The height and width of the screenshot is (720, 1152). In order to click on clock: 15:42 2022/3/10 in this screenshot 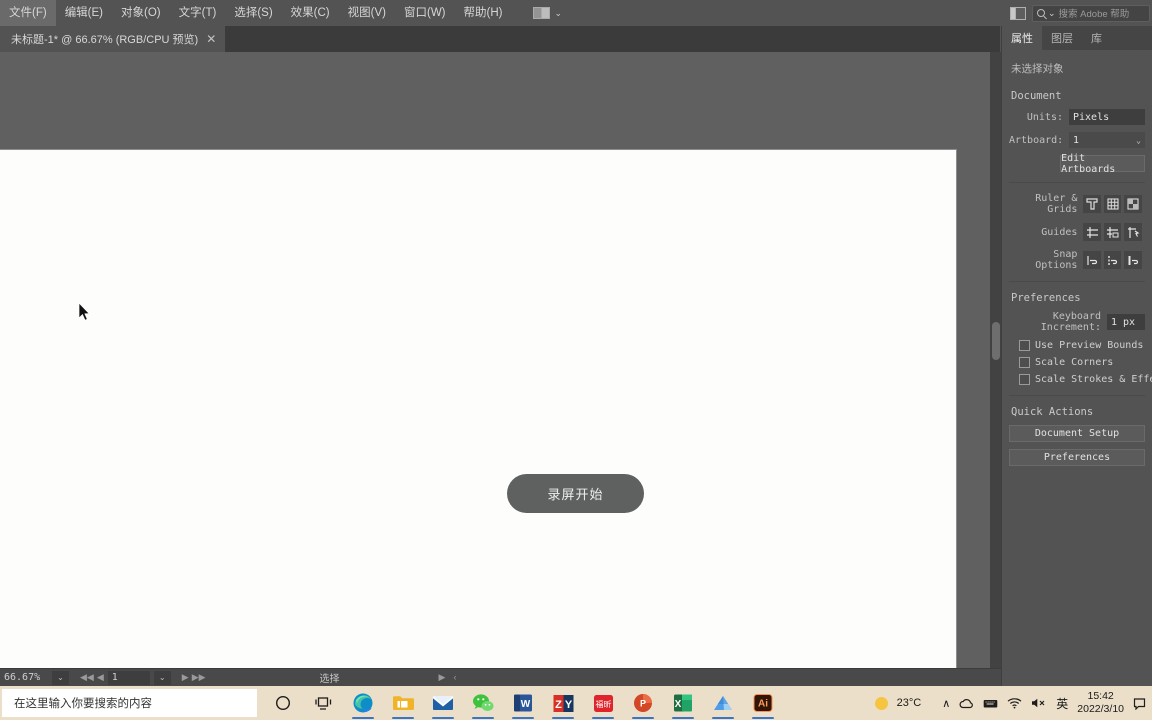, I will do `click(1100, 703)`.